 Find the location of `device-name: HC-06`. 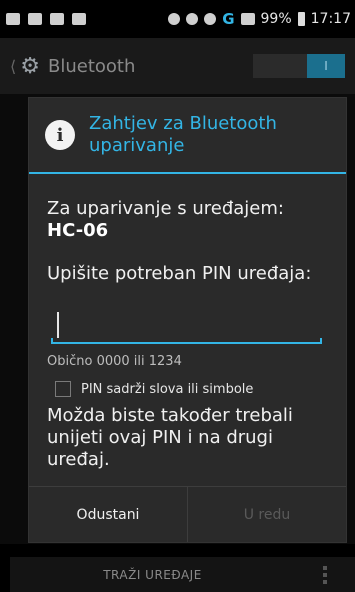

device-name: HC-06 is located at coordinates (78, 230).